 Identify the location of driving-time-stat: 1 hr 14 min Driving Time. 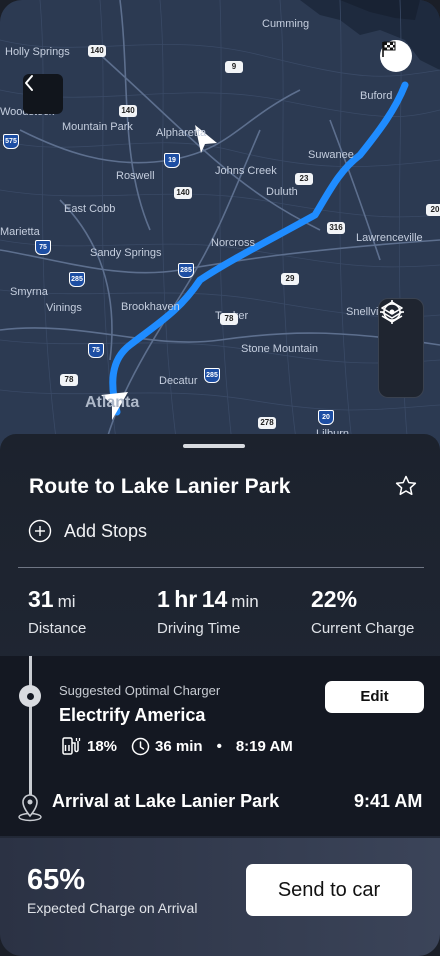
(208, 611).